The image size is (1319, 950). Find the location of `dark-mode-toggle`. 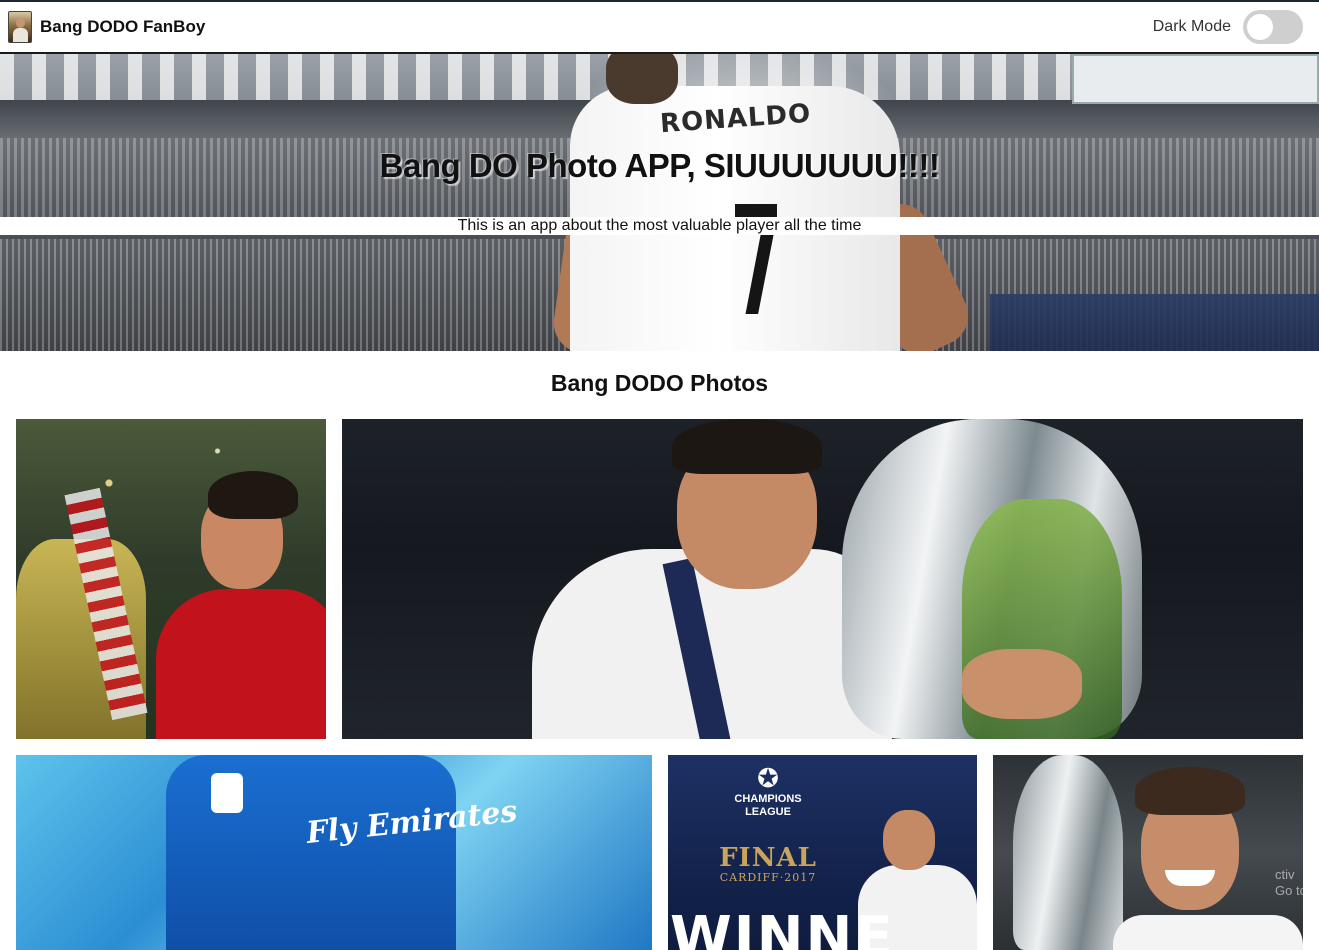

dark-mode-toggle is located at coordinates (1273, 27).